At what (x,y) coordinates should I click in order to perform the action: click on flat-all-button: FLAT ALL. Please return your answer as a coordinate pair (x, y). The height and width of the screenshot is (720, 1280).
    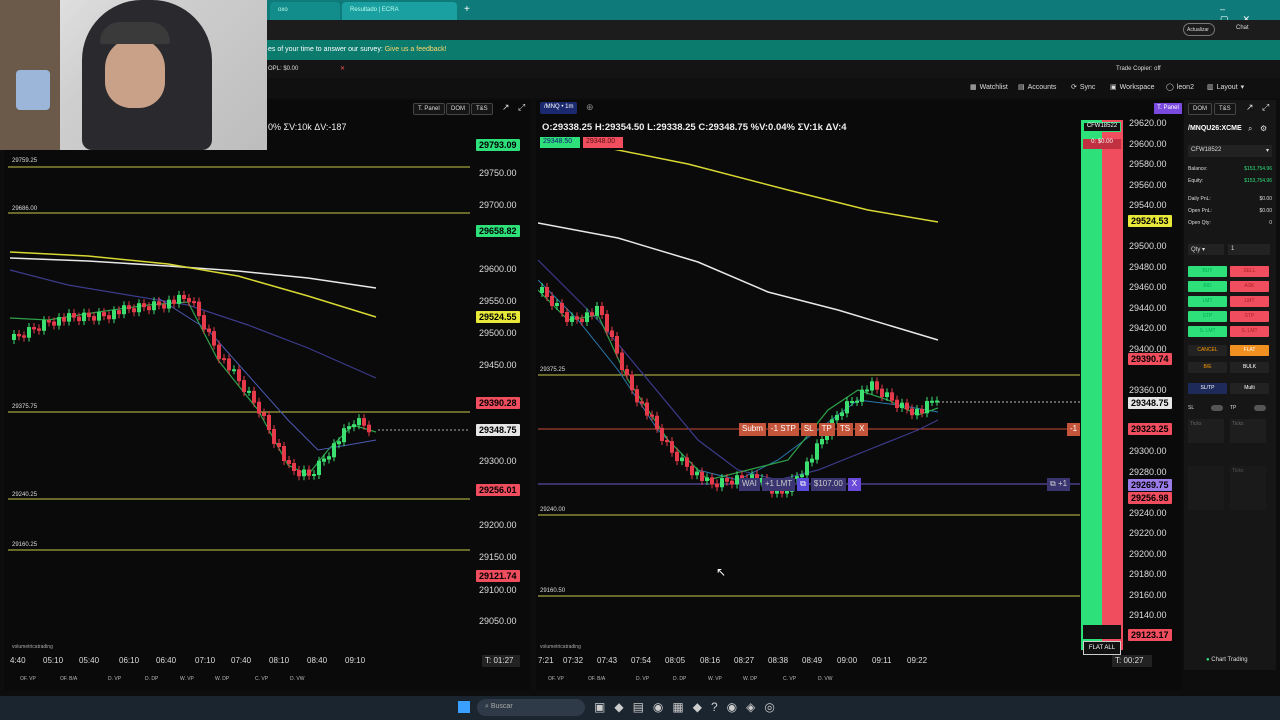
    Looking at the image, I should click on (1102, 648).